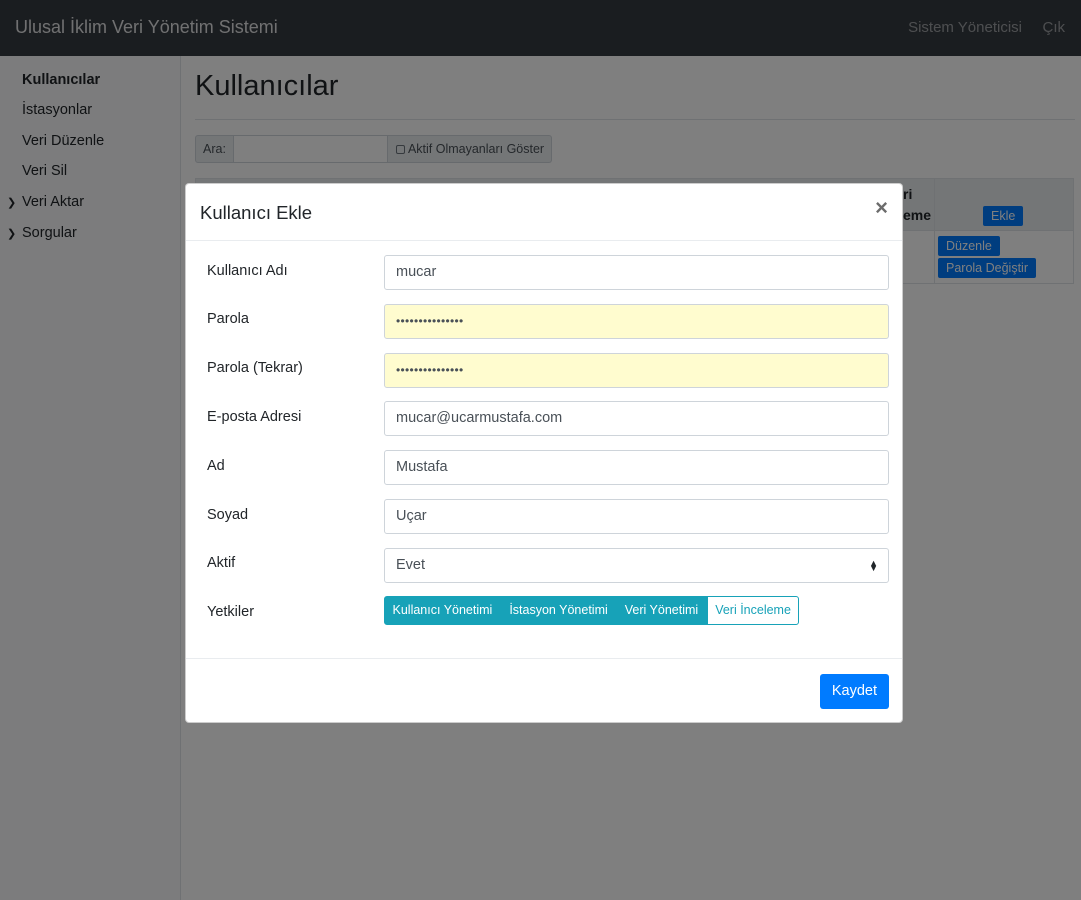 Image resolution: width=1081 pixels, height=900 pixels. What do you see at coordinates (442, 610) in the screenshot?
I see `perm-user-management-toggle: Kullanıcı Yönetimi` at bounding box center [442, 610].